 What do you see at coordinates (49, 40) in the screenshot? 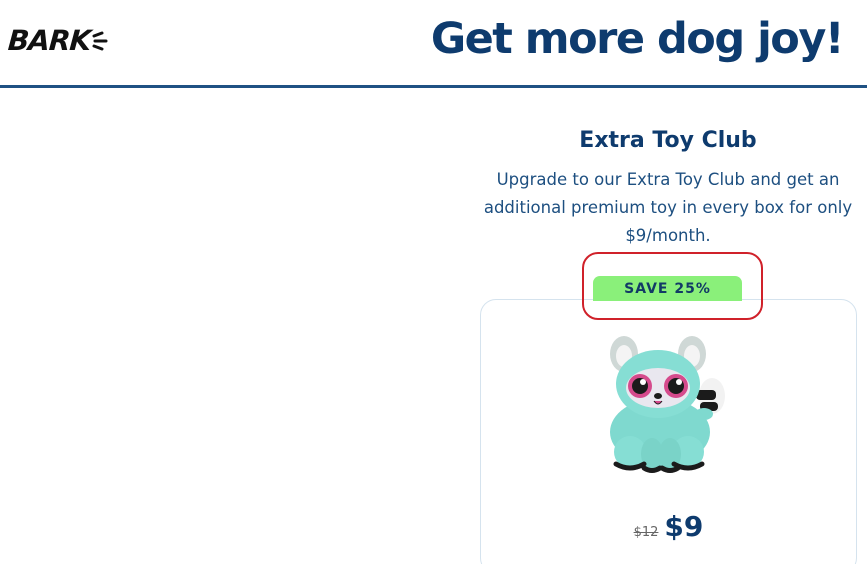
I see `logo-text: BARK` at bounding box center [49, 40].